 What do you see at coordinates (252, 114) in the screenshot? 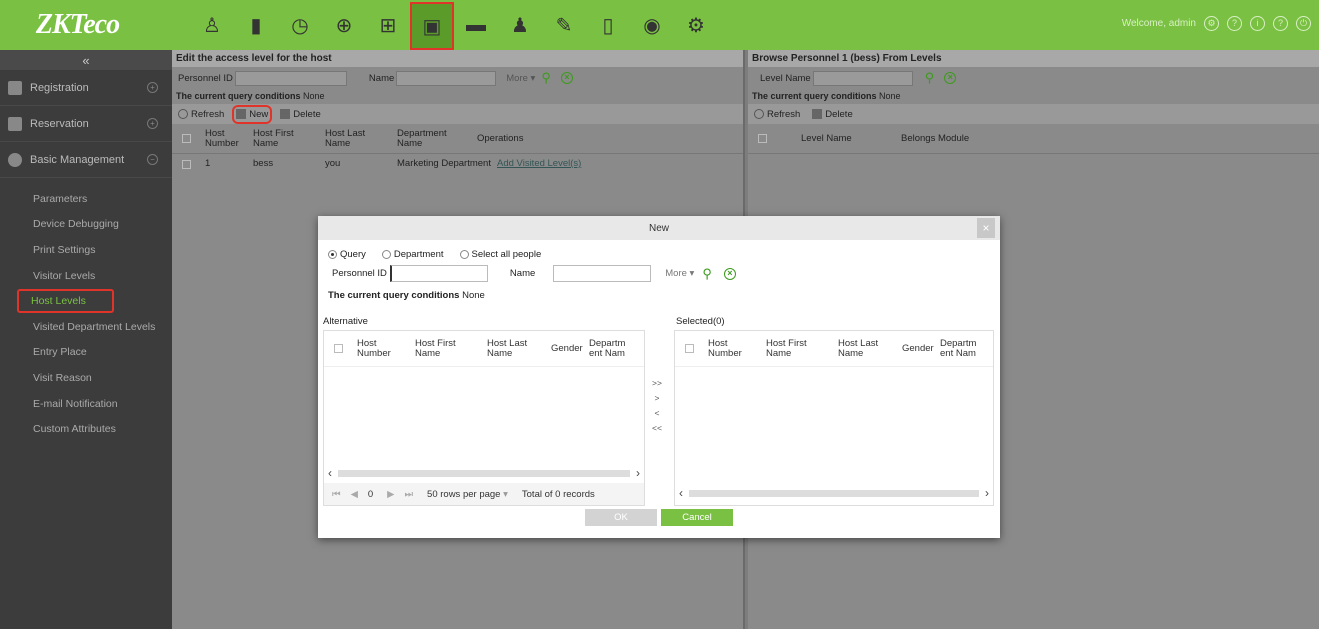
I see `new-button: New` at bounding box center [252, 114].